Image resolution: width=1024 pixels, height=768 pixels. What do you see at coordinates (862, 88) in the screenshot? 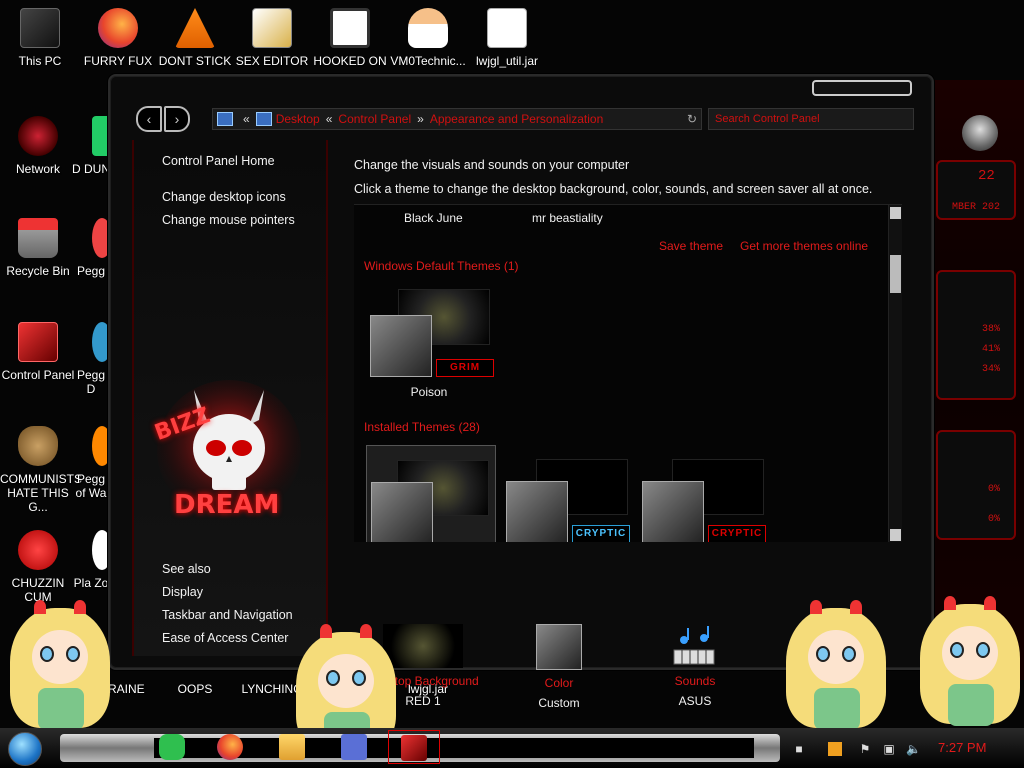
I see `window-title-bar` at bounding box center [862, 88].